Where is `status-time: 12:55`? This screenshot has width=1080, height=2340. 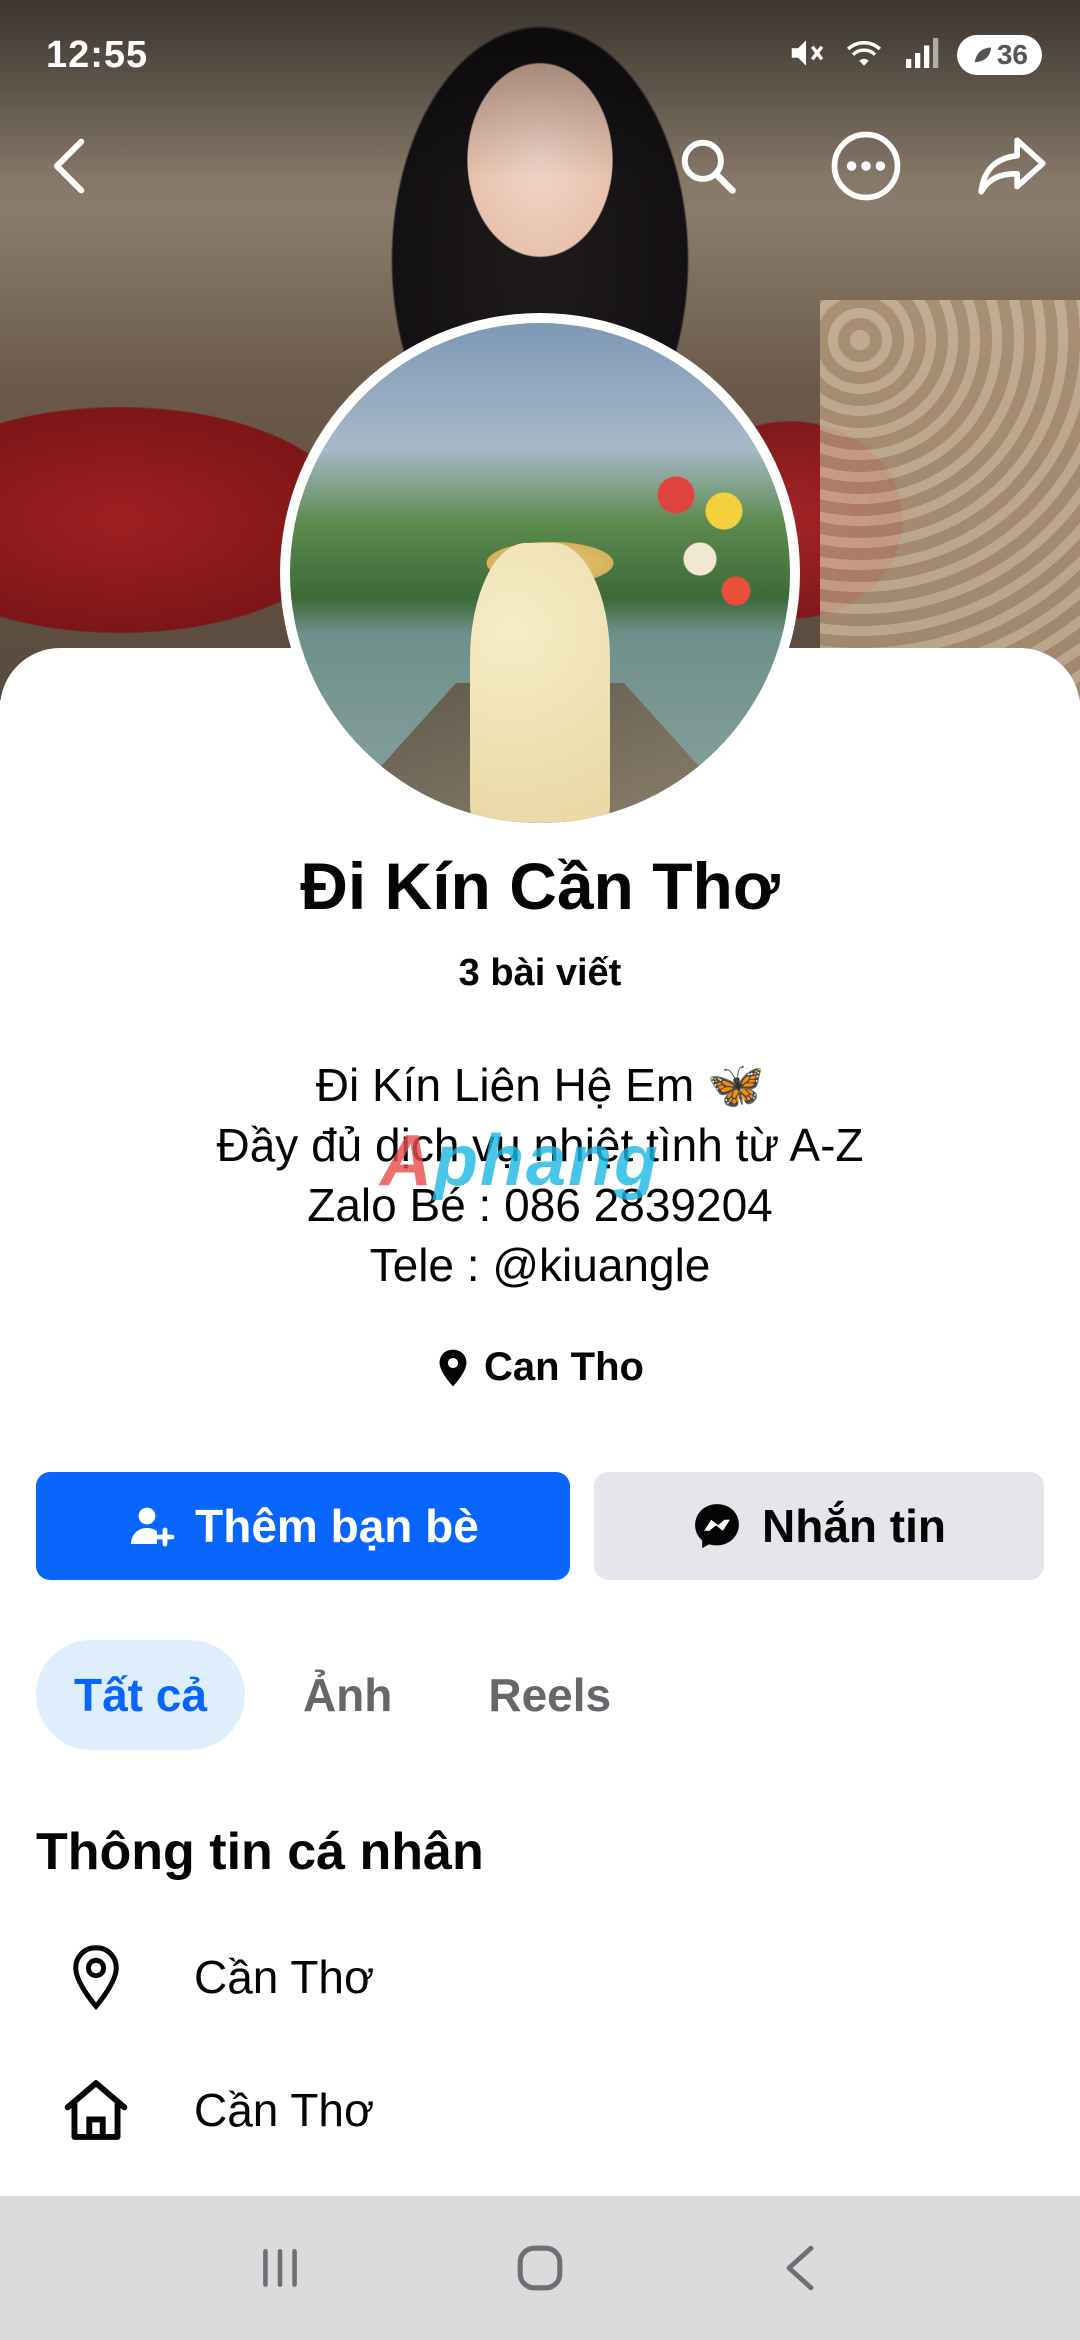 status-time: 12:55 is located at coordinates (97, 54).